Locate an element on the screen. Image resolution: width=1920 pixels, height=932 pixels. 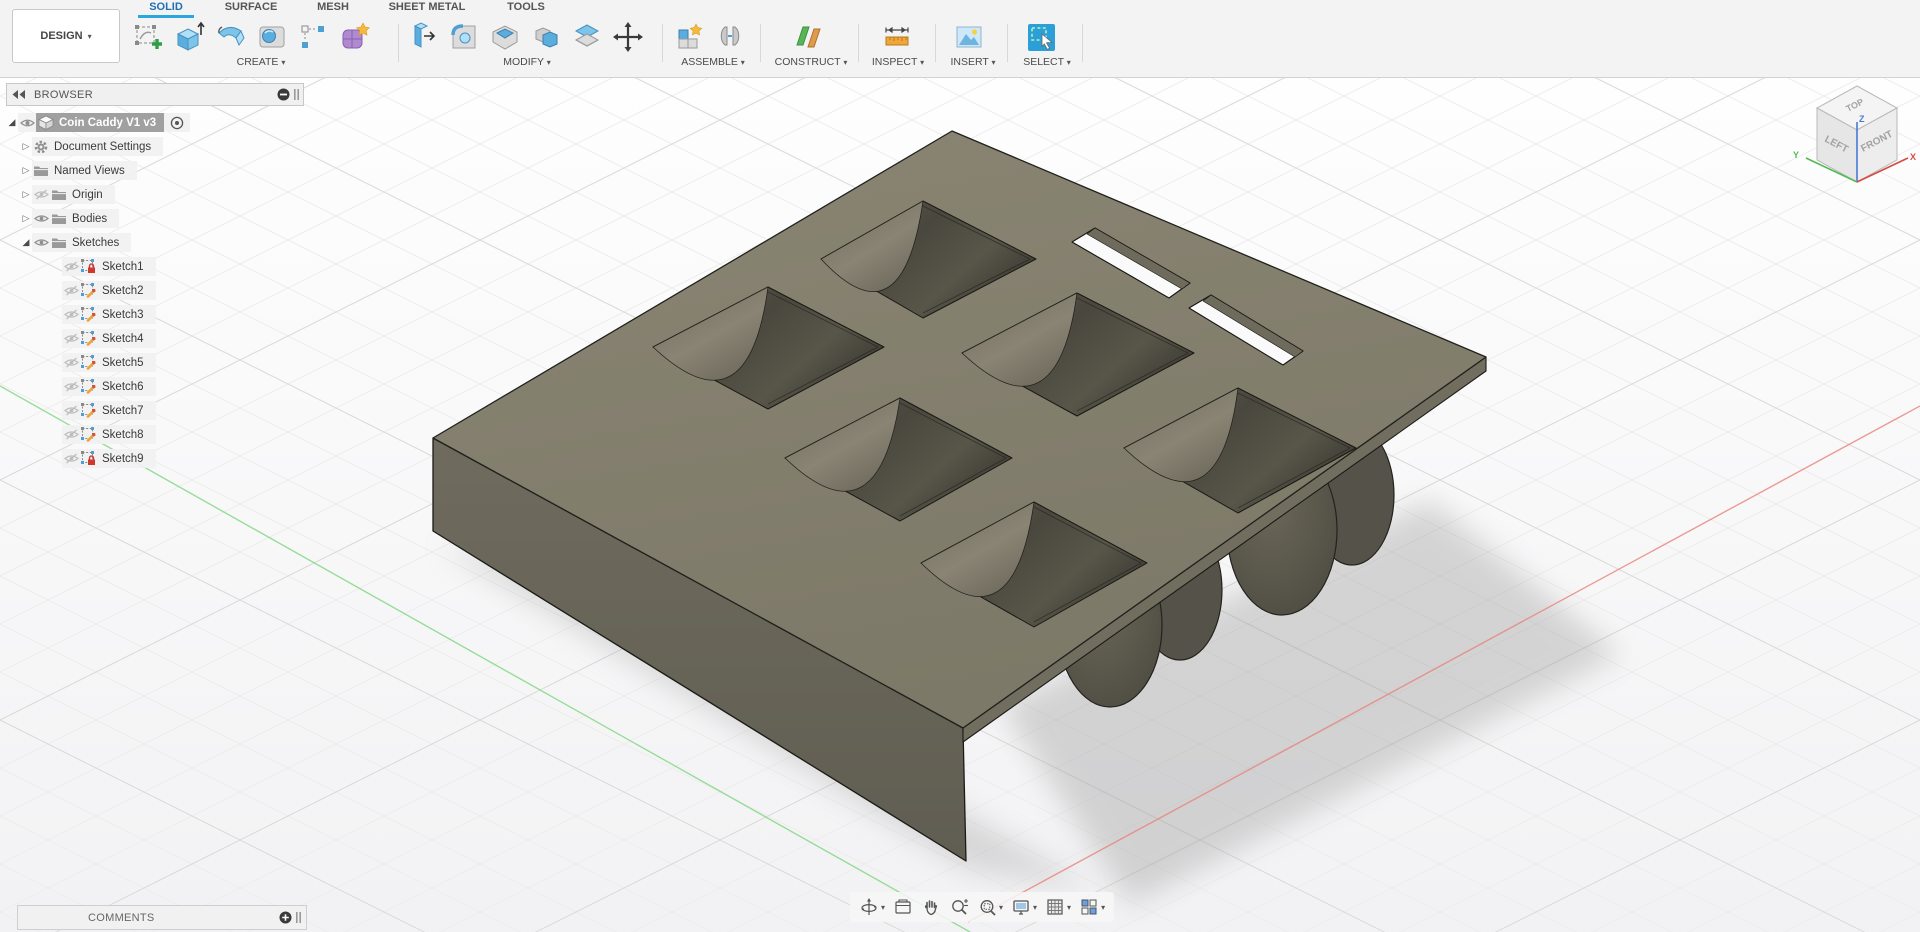
look-at-icon is located at coordinates (903, 907).